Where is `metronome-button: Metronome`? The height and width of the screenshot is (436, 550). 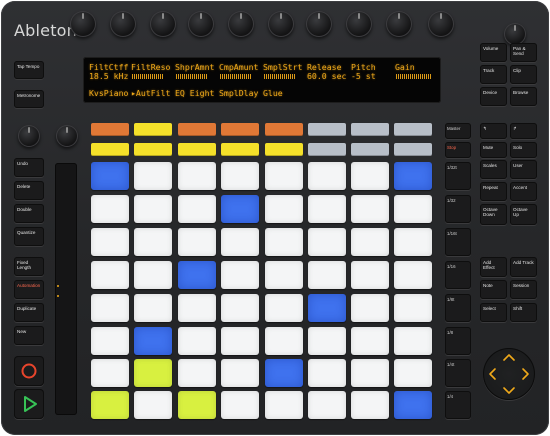
metronome-button: Metronome is located at coordinates (29, 99).